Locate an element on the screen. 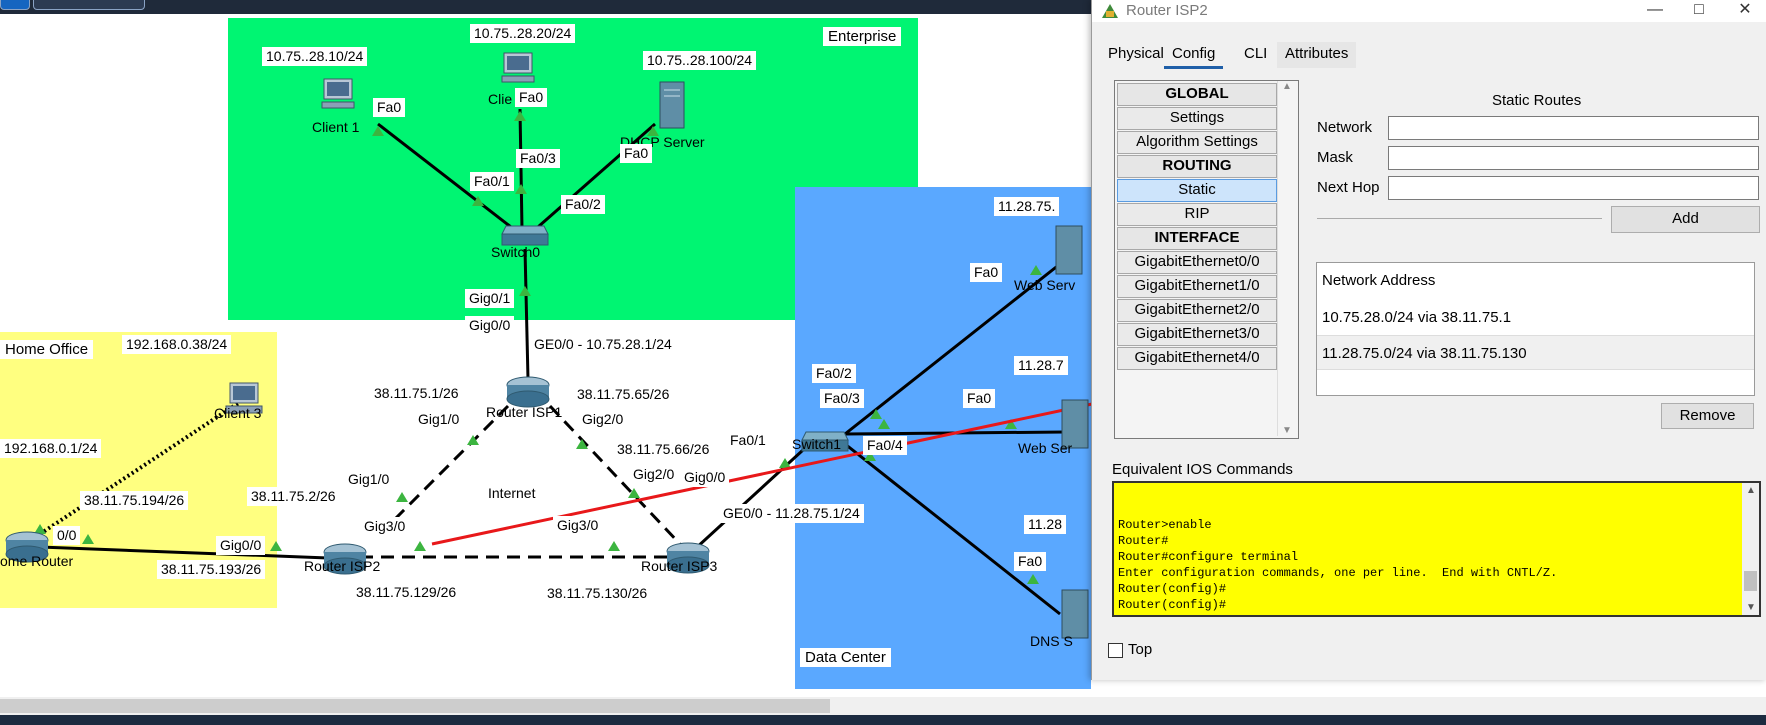 This screenshot has height=725, width=1766. routes-list-header: Network Address is located at coordinates (1379, 280).